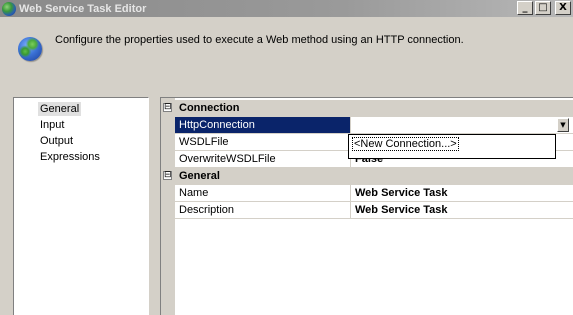 This screenshot has width=573, height=315. I want to click on property-name: HttpConnection, so click(263, 125).